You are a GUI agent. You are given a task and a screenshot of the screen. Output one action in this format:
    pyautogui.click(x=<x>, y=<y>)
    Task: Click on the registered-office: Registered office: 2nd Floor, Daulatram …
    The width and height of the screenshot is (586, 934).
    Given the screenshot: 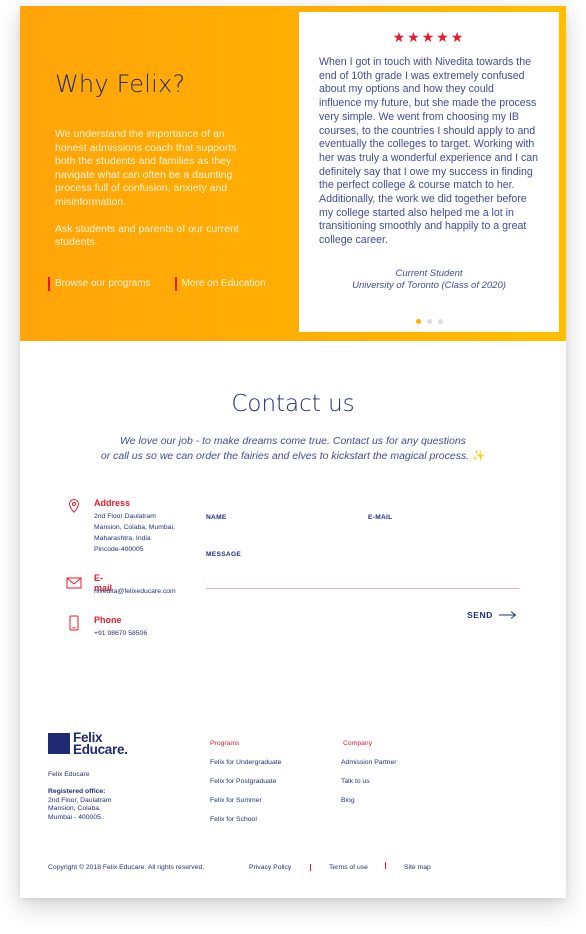 What is the action you would take?
    pyautogui.click(x=79, y=805)
    